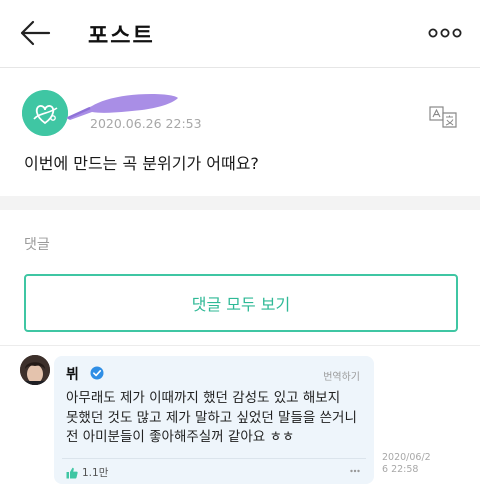  What do you see at coordinates (214, 458) in the screenshot?
I see `bubble-divider` at bounding box center [214, 458].